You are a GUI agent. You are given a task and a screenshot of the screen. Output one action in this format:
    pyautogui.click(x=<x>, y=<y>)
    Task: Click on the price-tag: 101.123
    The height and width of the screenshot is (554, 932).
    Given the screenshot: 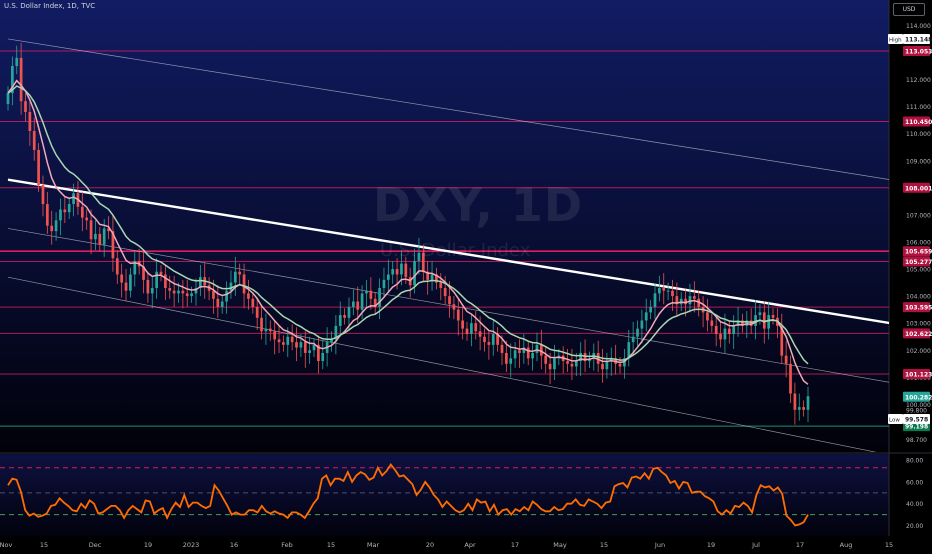 What is the action you would take?
    pyautogui.click(x=918, y=374)
    